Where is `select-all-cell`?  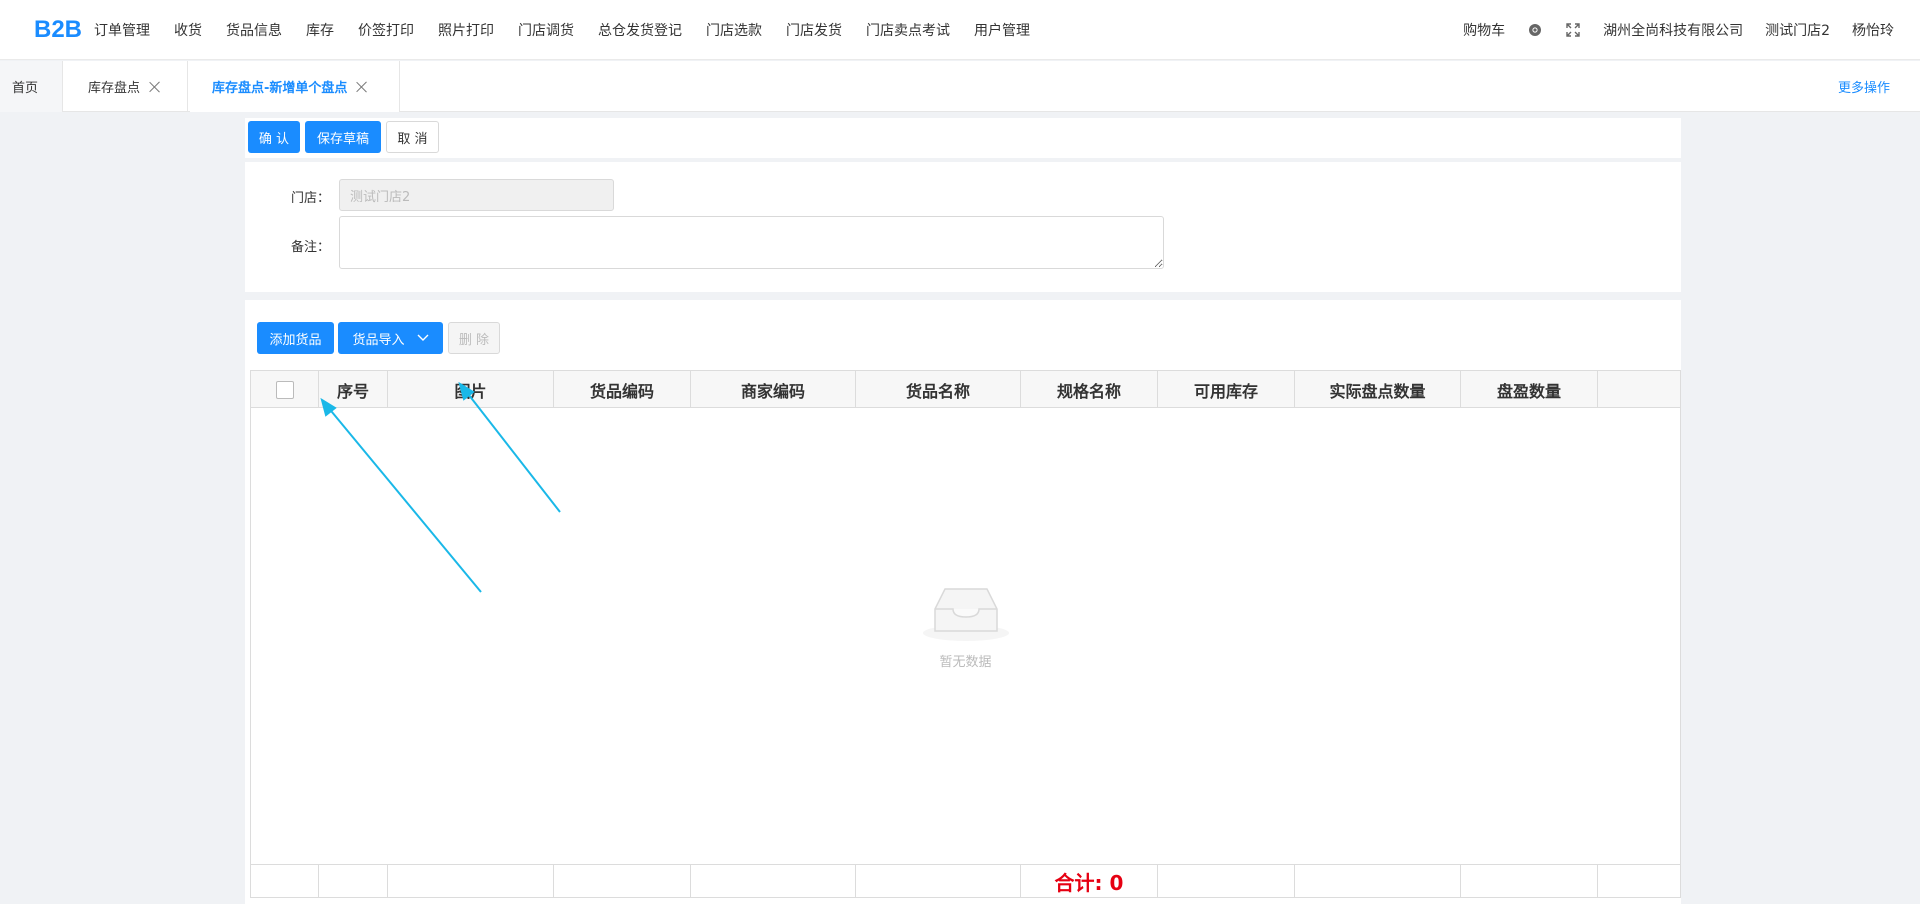
select-all-cell is located at coordinates (285, 389).